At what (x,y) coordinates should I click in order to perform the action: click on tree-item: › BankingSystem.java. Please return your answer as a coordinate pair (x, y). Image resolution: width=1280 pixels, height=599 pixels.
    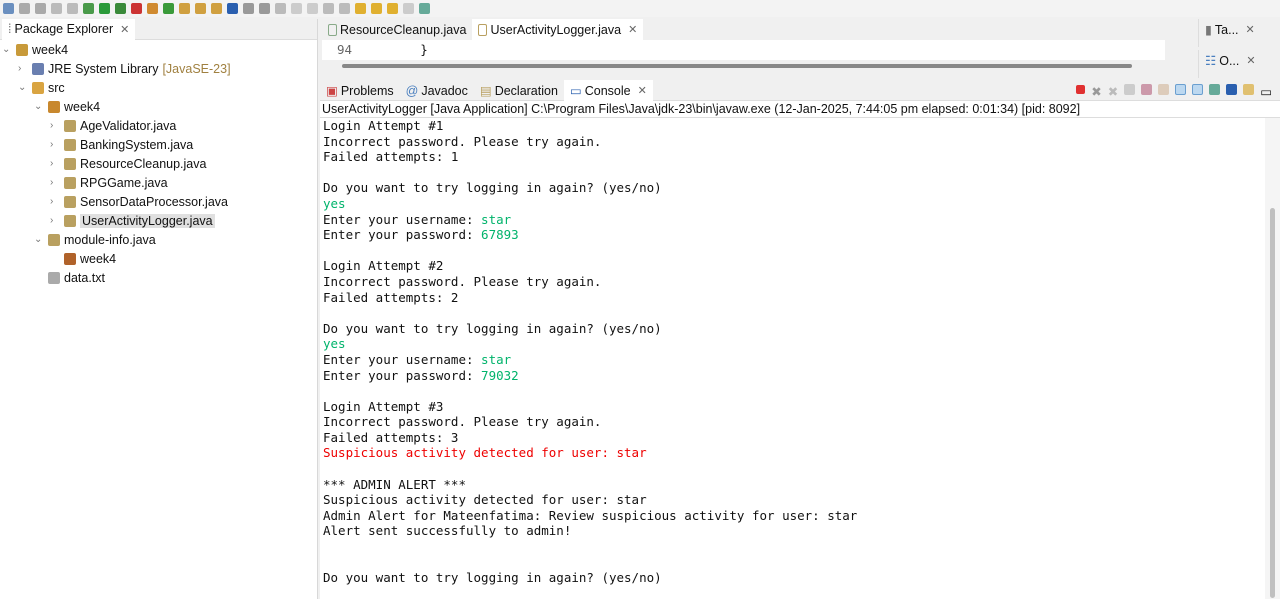
    Looking at the image, I should click on (121, 144).